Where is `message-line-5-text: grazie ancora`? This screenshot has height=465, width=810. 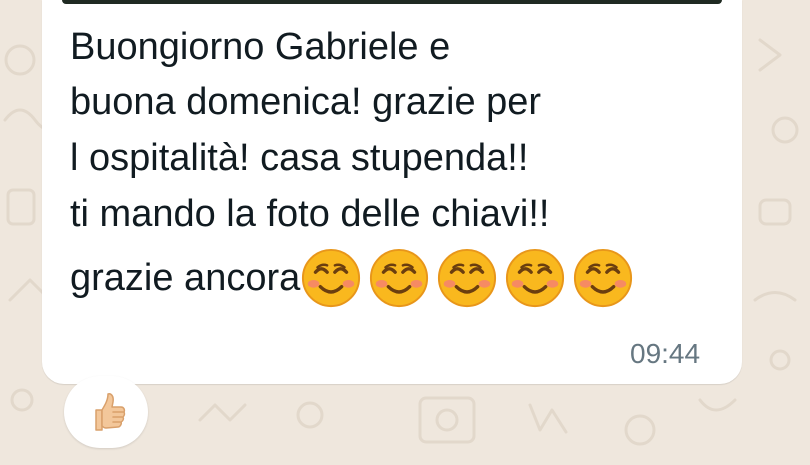 message-line-5-text: grazie ancora is located at coordinates (185, 278).